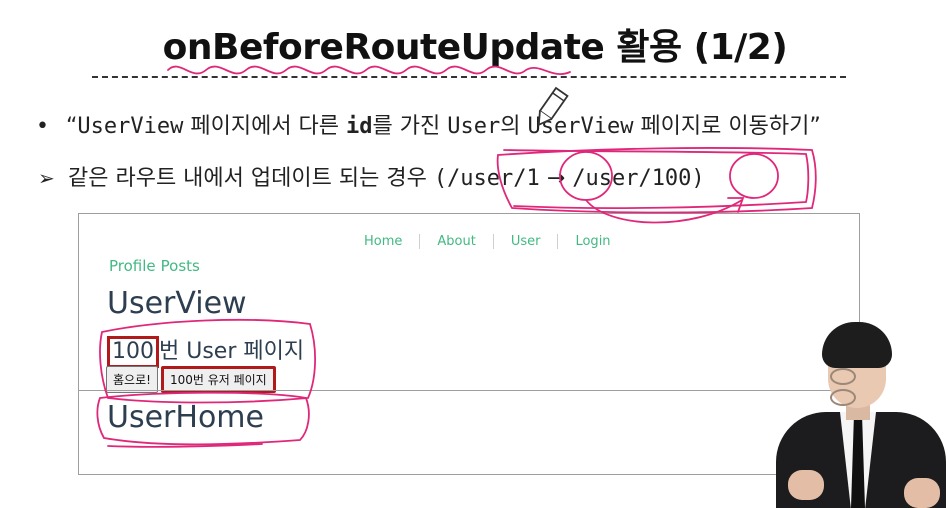 This screenshot has width=950, height=508. What do you see at coordinates (157, 266) in the screenshot?
I see `user-sub-links: Profile Posts` at bounding box center [157, 266].